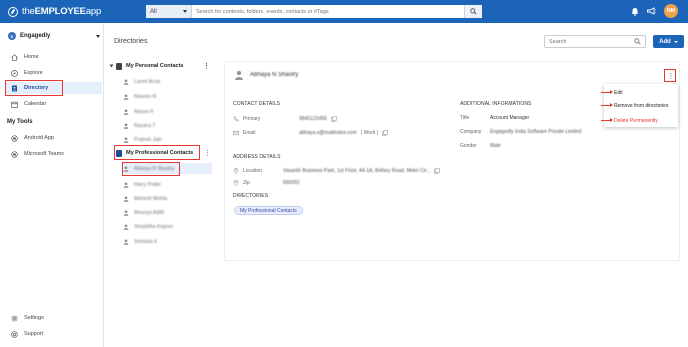 The image size is (688, 347). What do you see at coordinates (170, 96) in the screenshot?
I see `list-item: Naveen N` at bounding box center [170, 96].